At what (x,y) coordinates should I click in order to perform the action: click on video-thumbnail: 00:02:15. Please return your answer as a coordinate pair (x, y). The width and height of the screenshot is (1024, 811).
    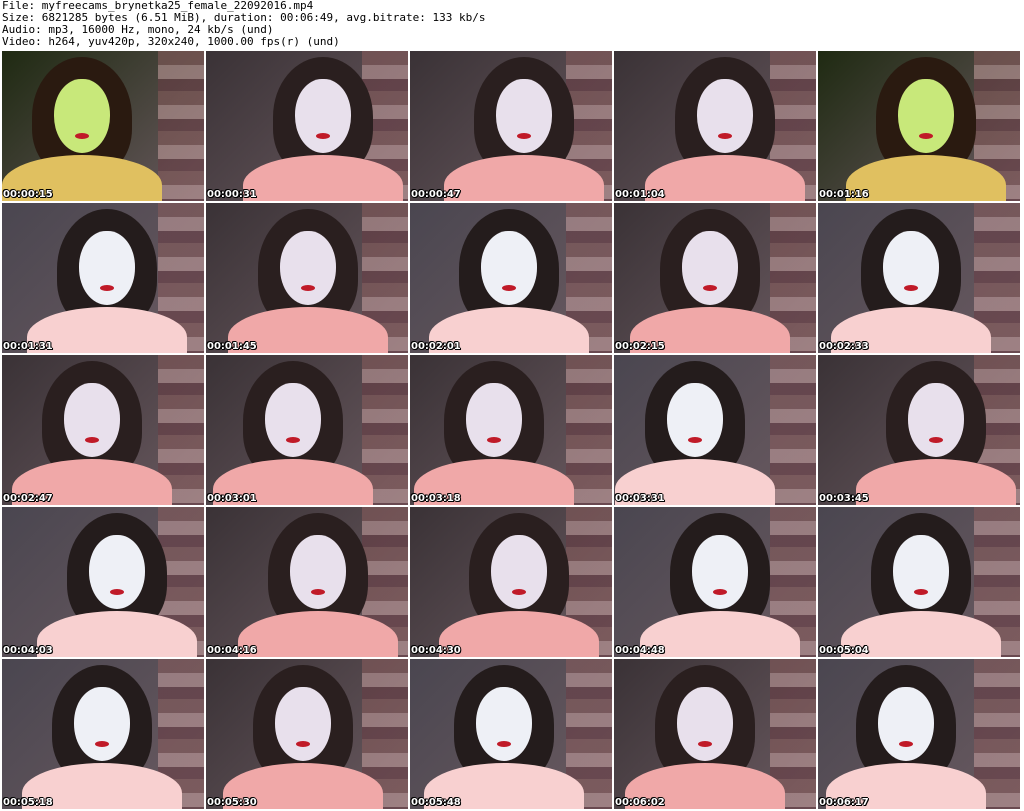
    Looking at the image, I should click on (715, 278).